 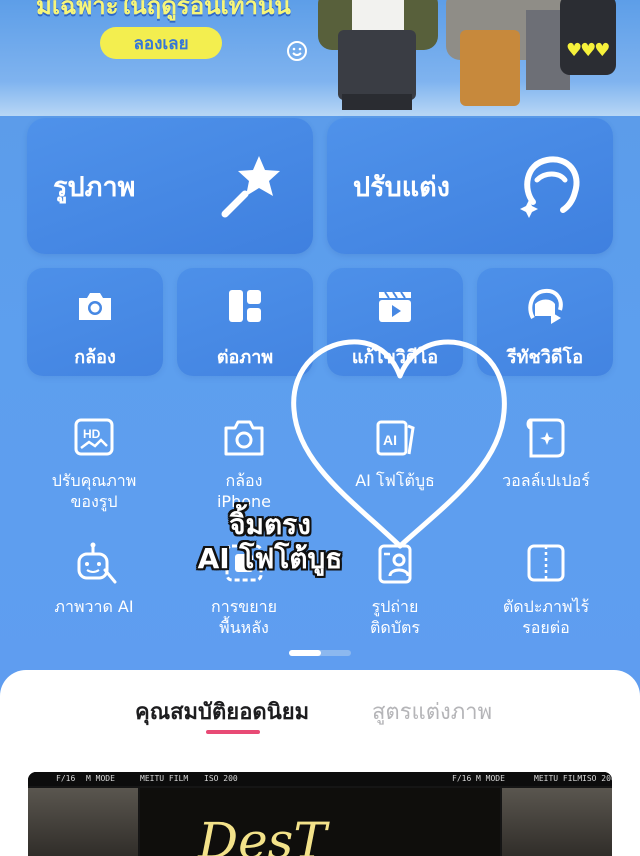 What do you see at coordinates (558, 778) in the screenshot?
I see `film-meta-r3: MEITU FILM` at bounding box center [558, 778].